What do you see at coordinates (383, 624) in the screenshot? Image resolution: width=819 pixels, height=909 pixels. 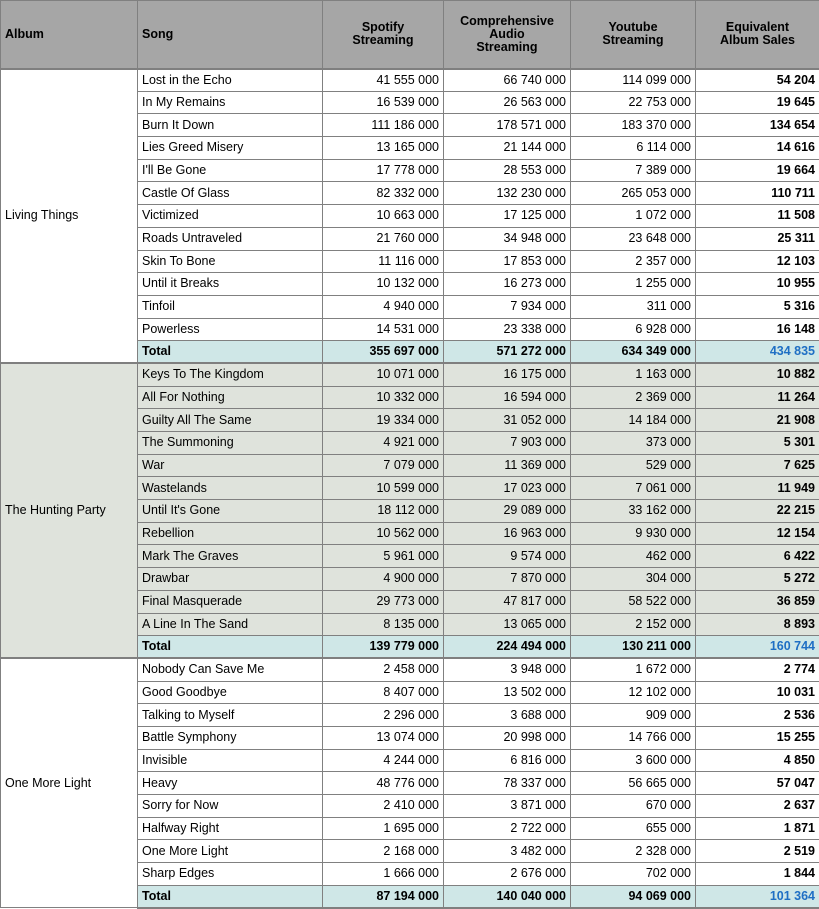 I see `spotify-streaming-cell: 8 135 000` at bounding box center [383, 624].